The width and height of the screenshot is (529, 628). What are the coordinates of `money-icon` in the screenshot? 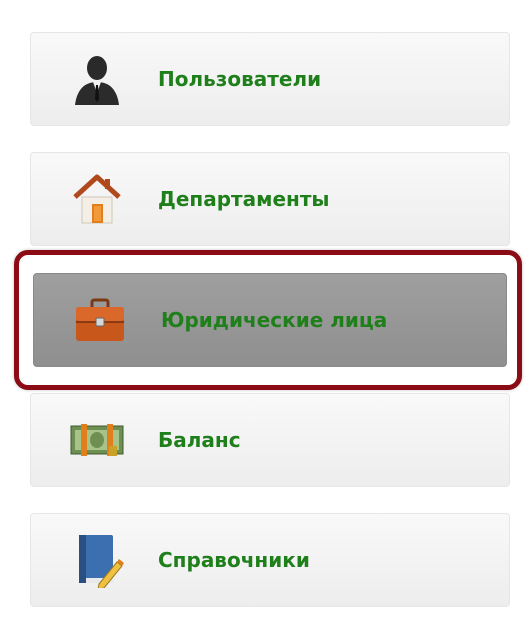 It's located at (97, 440).